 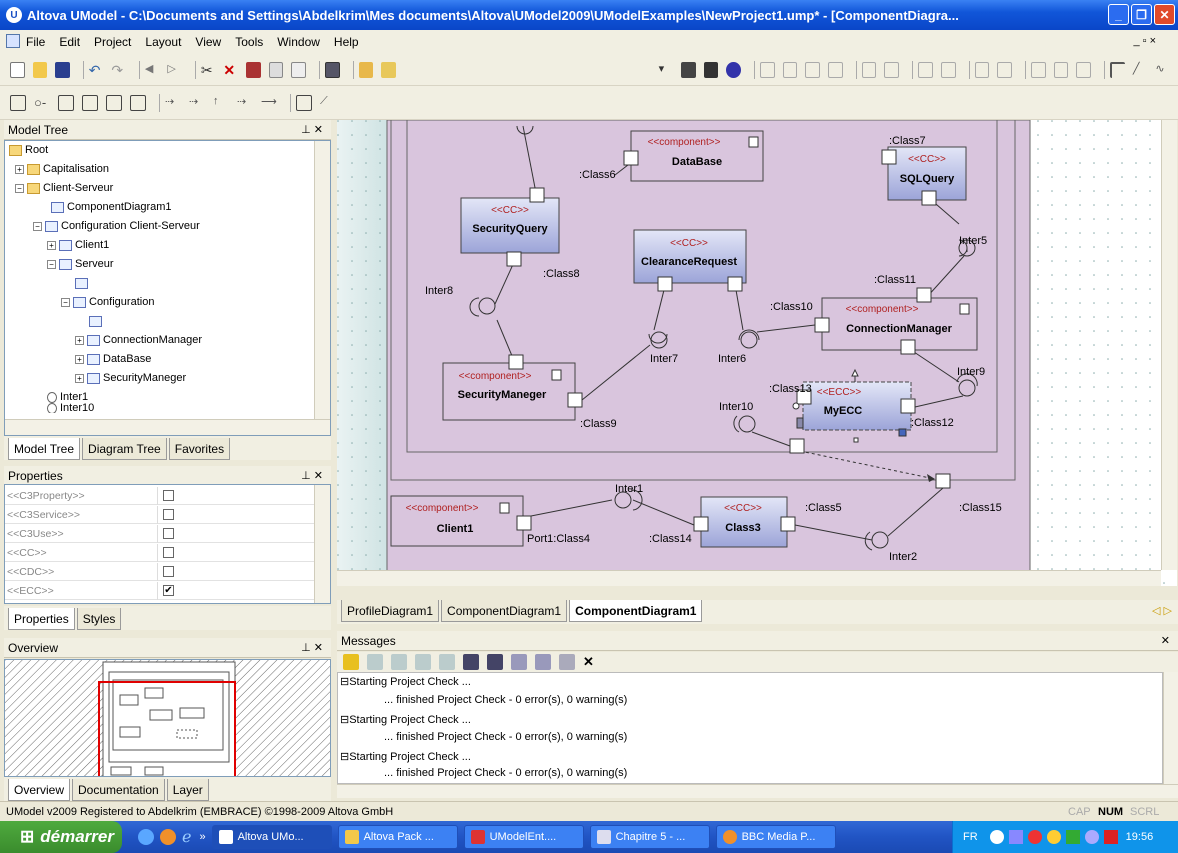 I want to click on bottom-icon, so click(x=495, y=662).